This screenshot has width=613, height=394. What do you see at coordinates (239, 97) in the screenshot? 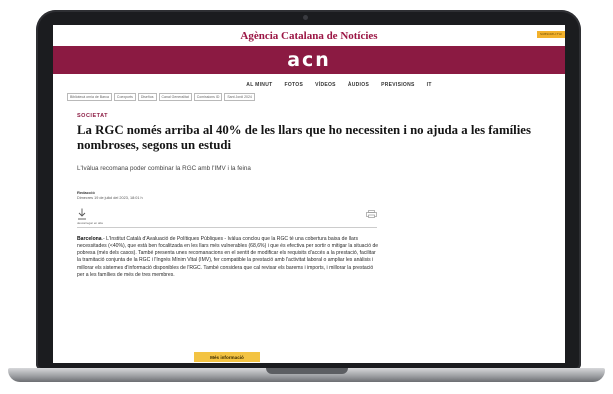
I see `tag-chip: Sant Jordi 2024` at bounding box center [239, 97].